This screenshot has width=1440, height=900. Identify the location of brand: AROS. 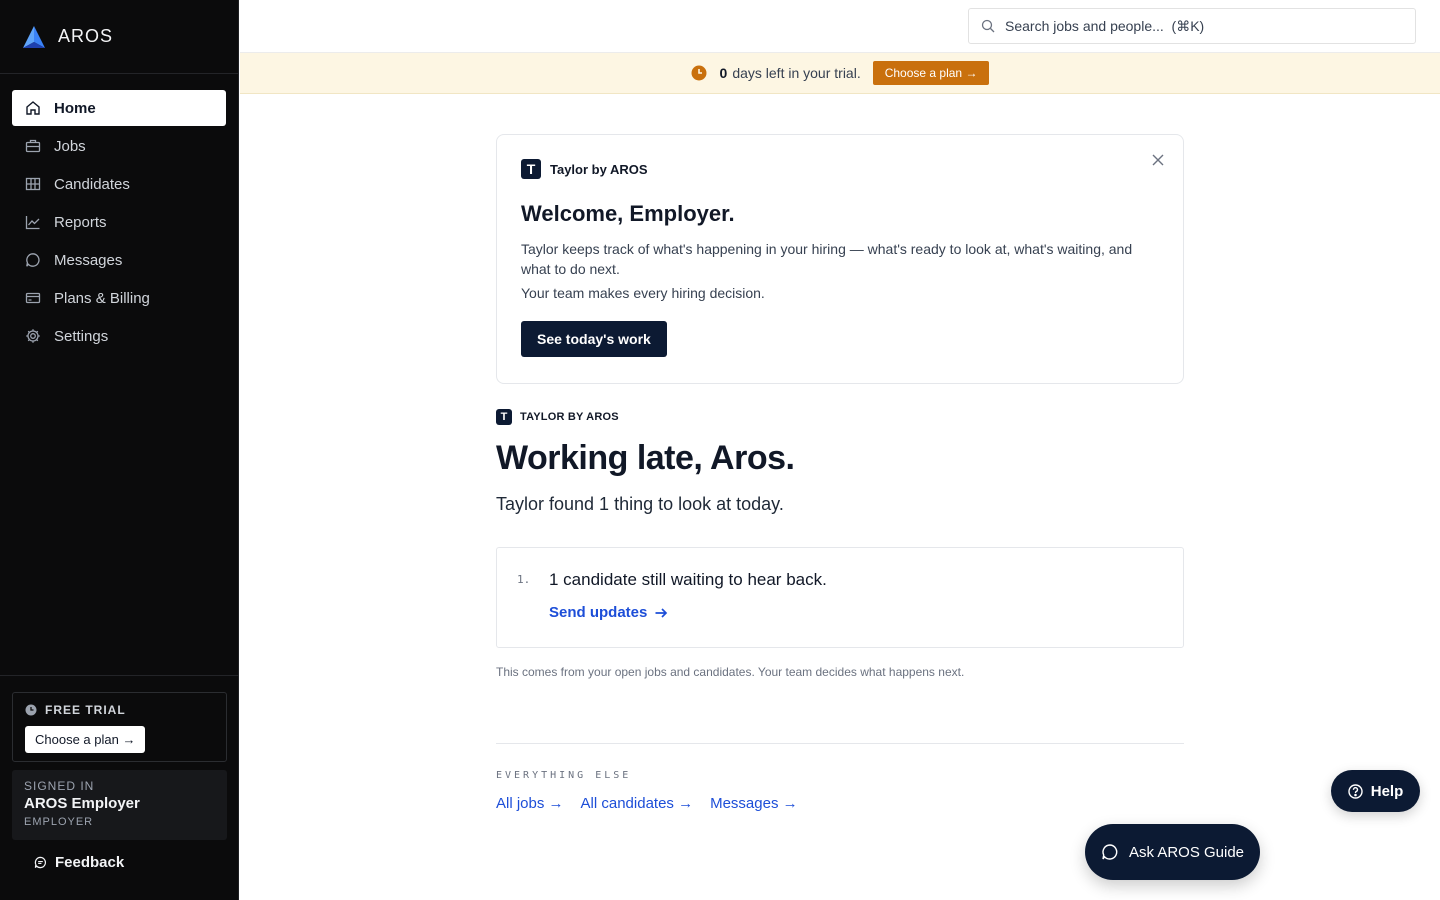
(119, 37).